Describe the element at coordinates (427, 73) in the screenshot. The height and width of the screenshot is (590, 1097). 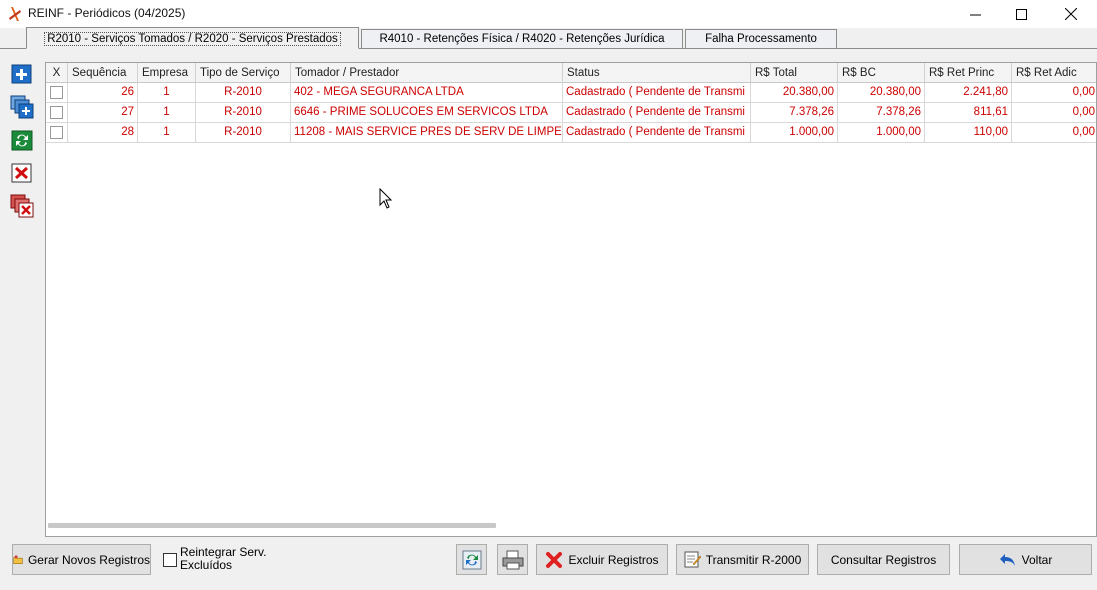
I see `col-header-tomador: Tomador / Prestador` at that location.